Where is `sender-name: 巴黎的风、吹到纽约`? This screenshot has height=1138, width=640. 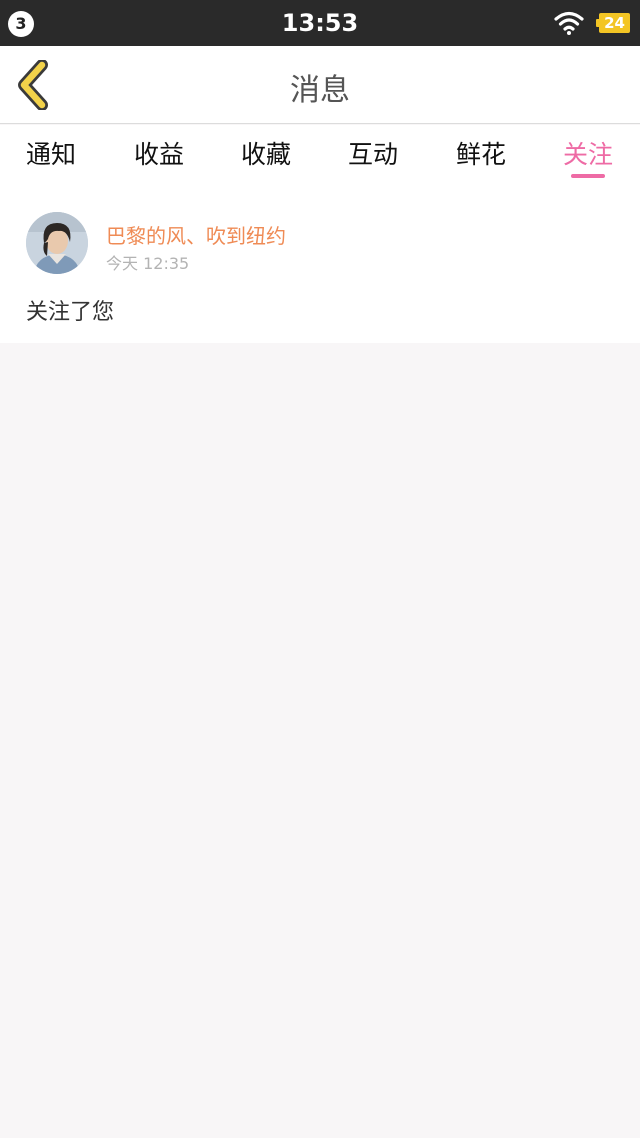 sender-name: 巴黎的风、吹到纽约 is located at coordinates (196, 234).